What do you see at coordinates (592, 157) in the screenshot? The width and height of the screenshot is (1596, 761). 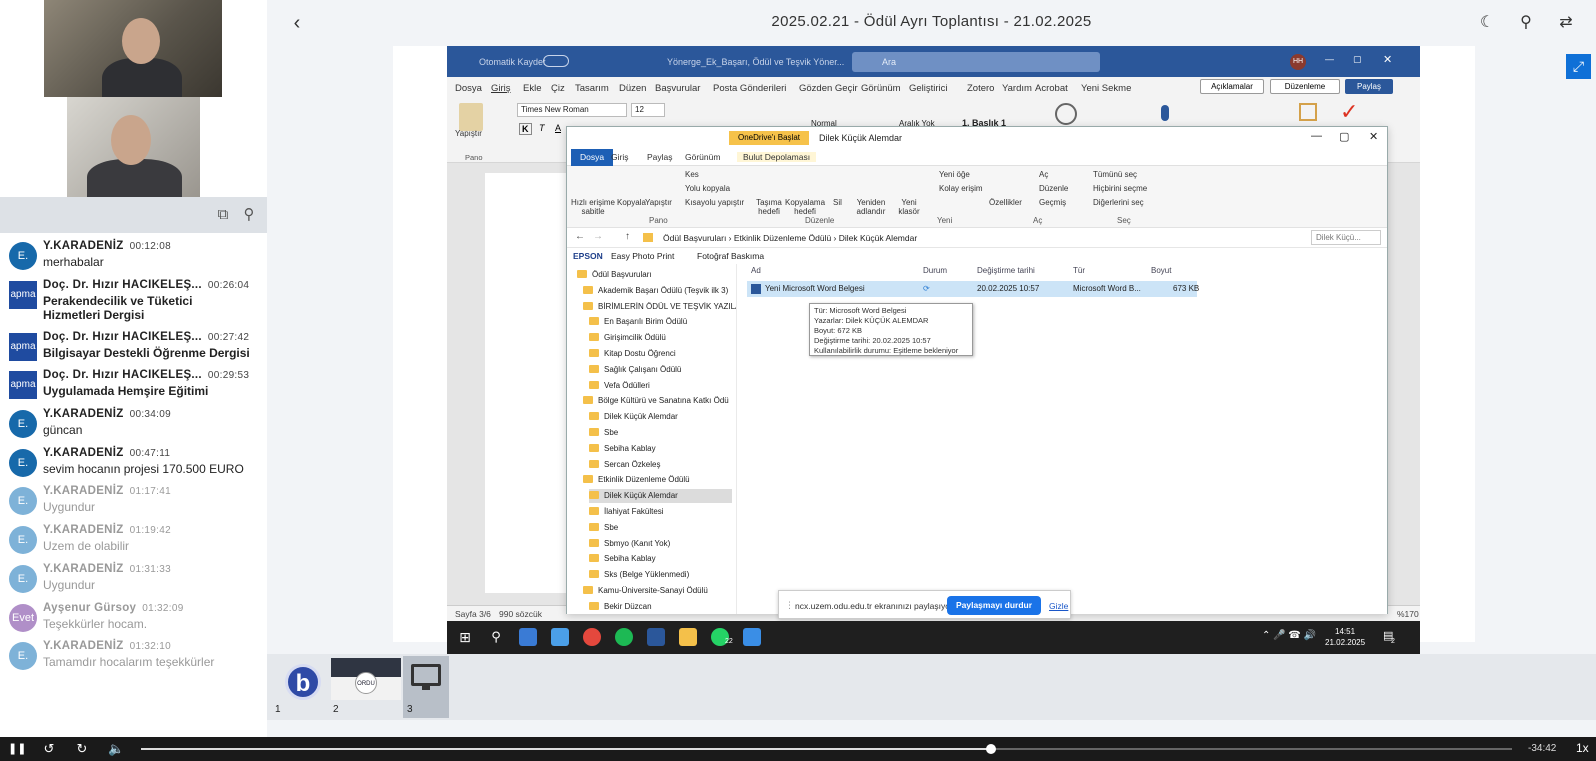 I see `explorer-tab: Dosya` at bounding box center [592, 157].